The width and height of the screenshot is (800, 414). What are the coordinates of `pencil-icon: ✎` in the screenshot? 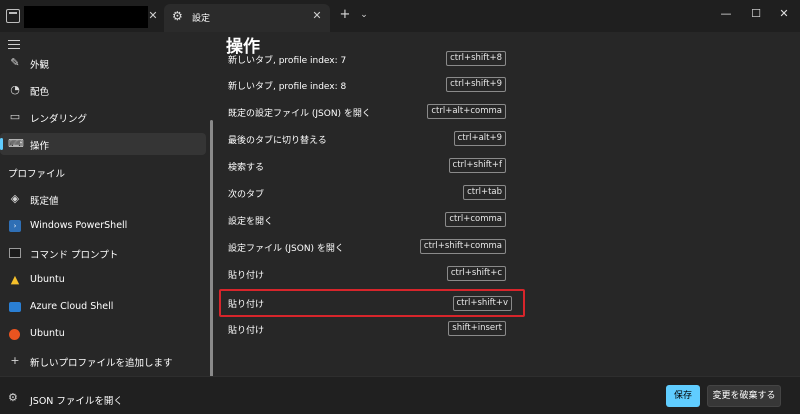 It's located at (15, 62).